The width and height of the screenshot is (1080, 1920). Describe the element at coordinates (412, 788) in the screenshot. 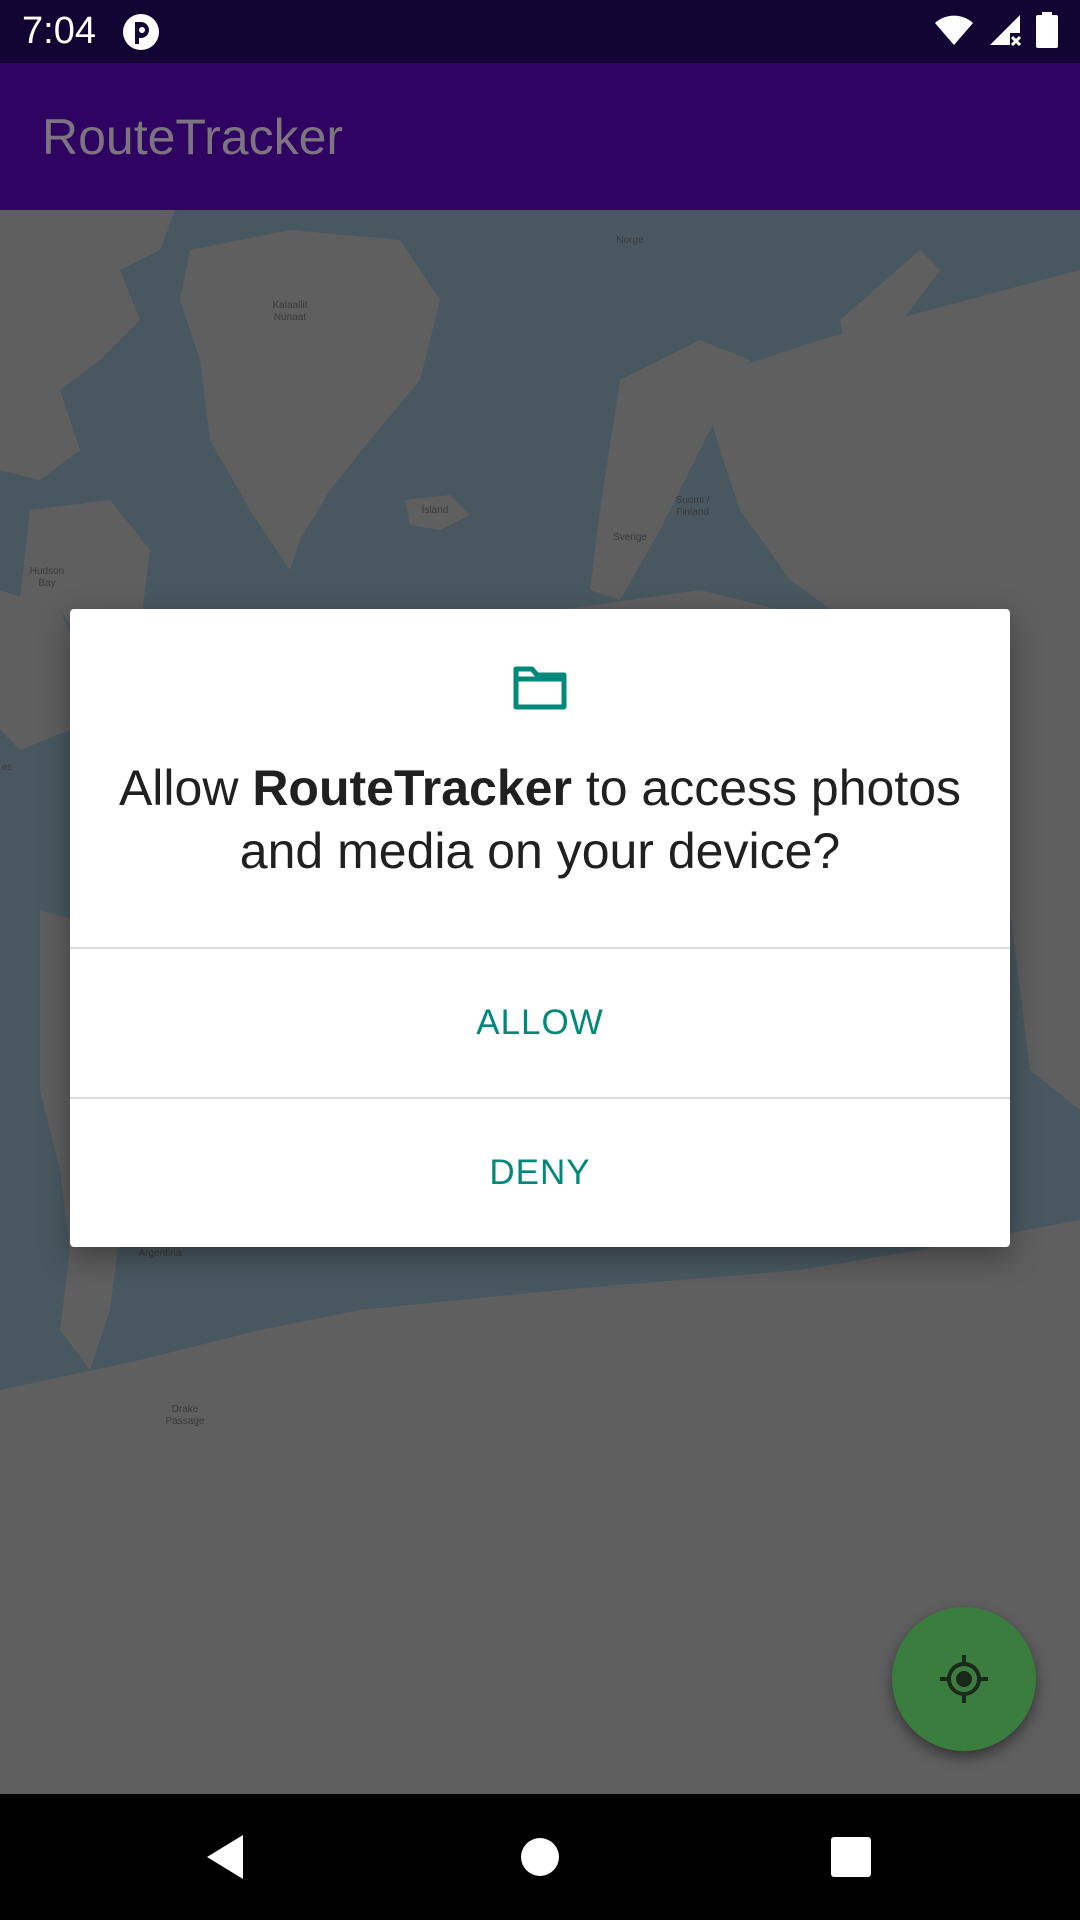

I see `message-app-name: RouteTracker` at that location.